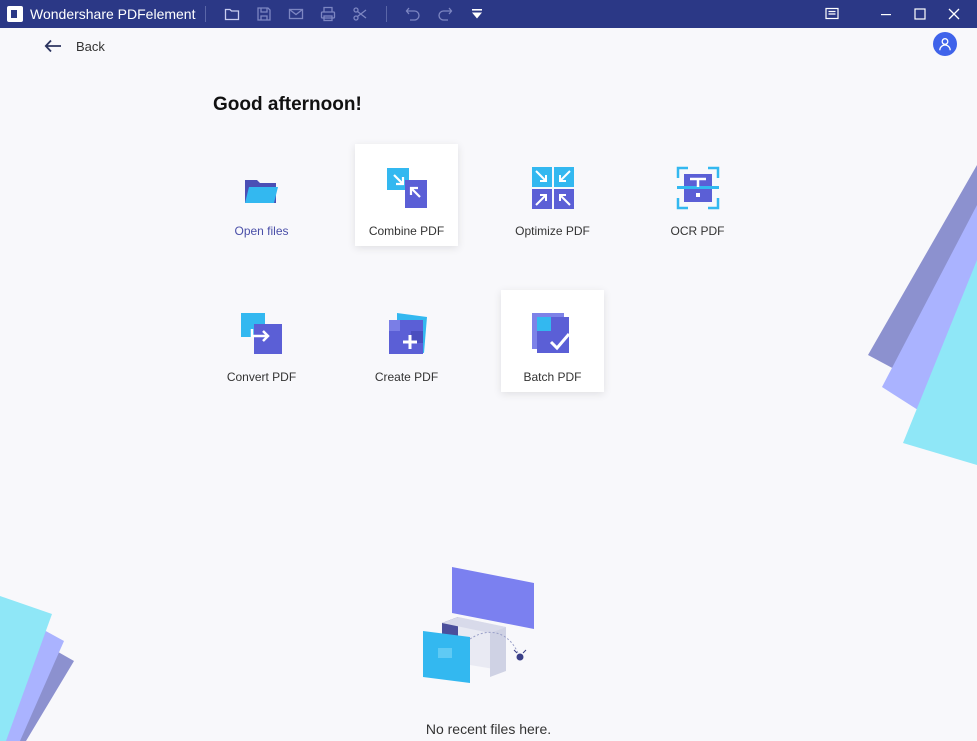 The height and width of the screenshot is (741, 977). I want to click on tile-label: Open files, so click(261, 231).